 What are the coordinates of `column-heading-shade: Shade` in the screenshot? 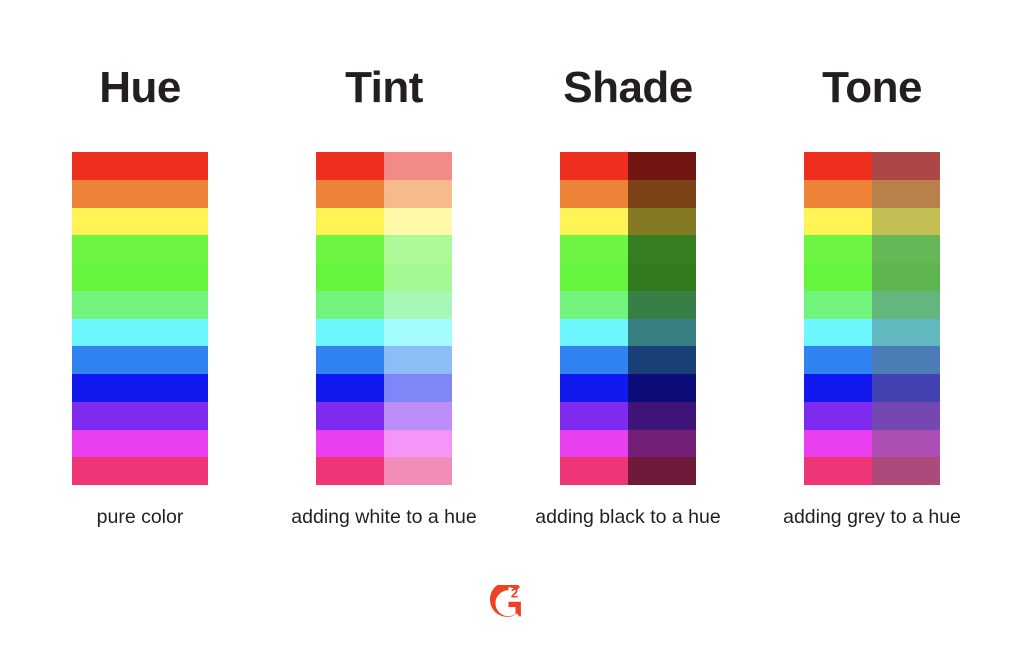 It's located at (628, 87).